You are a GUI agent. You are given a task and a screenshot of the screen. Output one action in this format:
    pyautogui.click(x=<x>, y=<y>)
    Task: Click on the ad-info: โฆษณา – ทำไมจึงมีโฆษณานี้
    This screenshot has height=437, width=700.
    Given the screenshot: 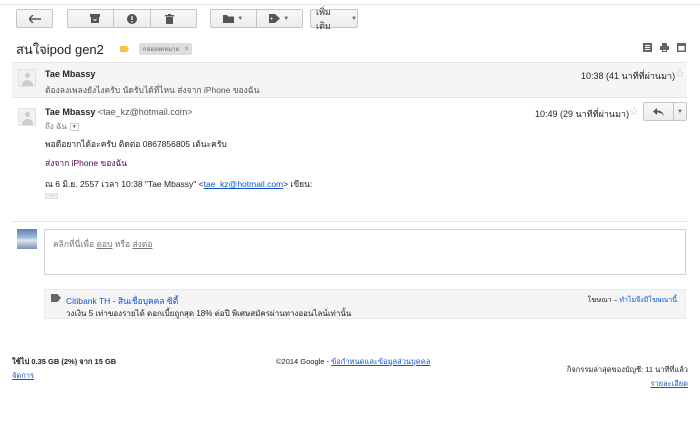 What is the action you would take?
    pyautogui.click(x=632, y=300)
    